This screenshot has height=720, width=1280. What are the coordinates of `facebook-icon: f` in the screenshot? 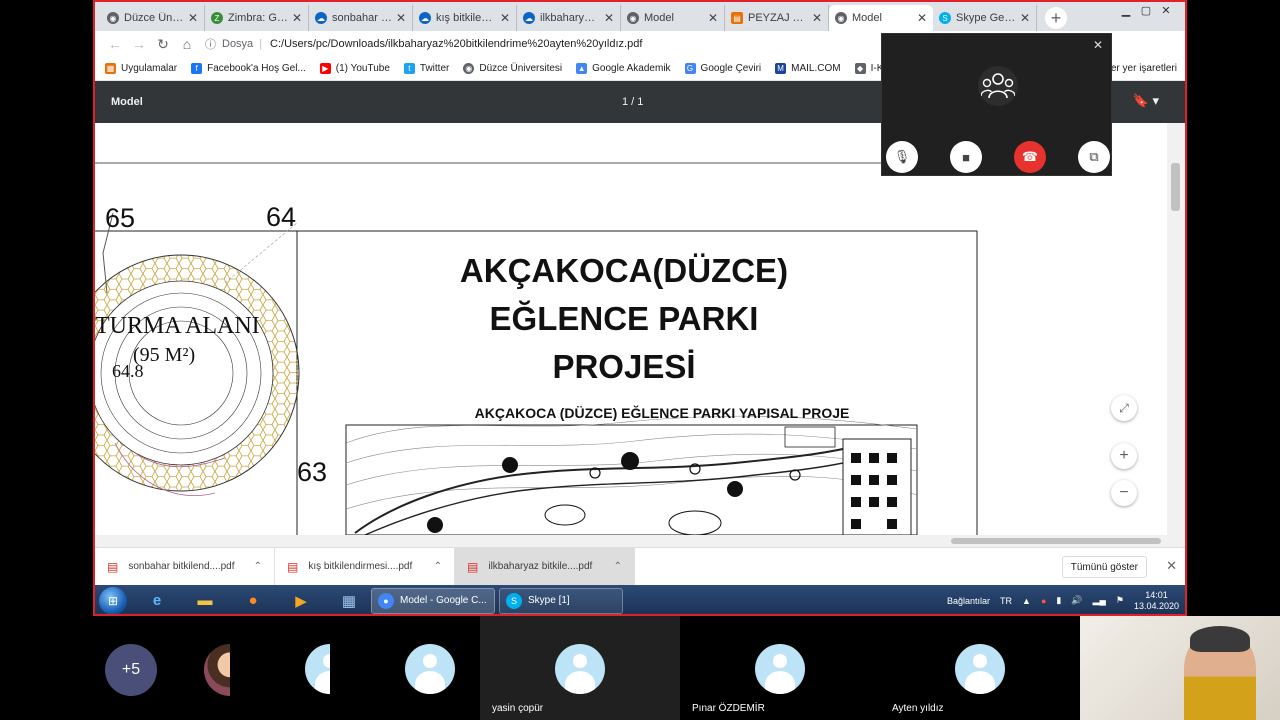 It's located at (197, 68).